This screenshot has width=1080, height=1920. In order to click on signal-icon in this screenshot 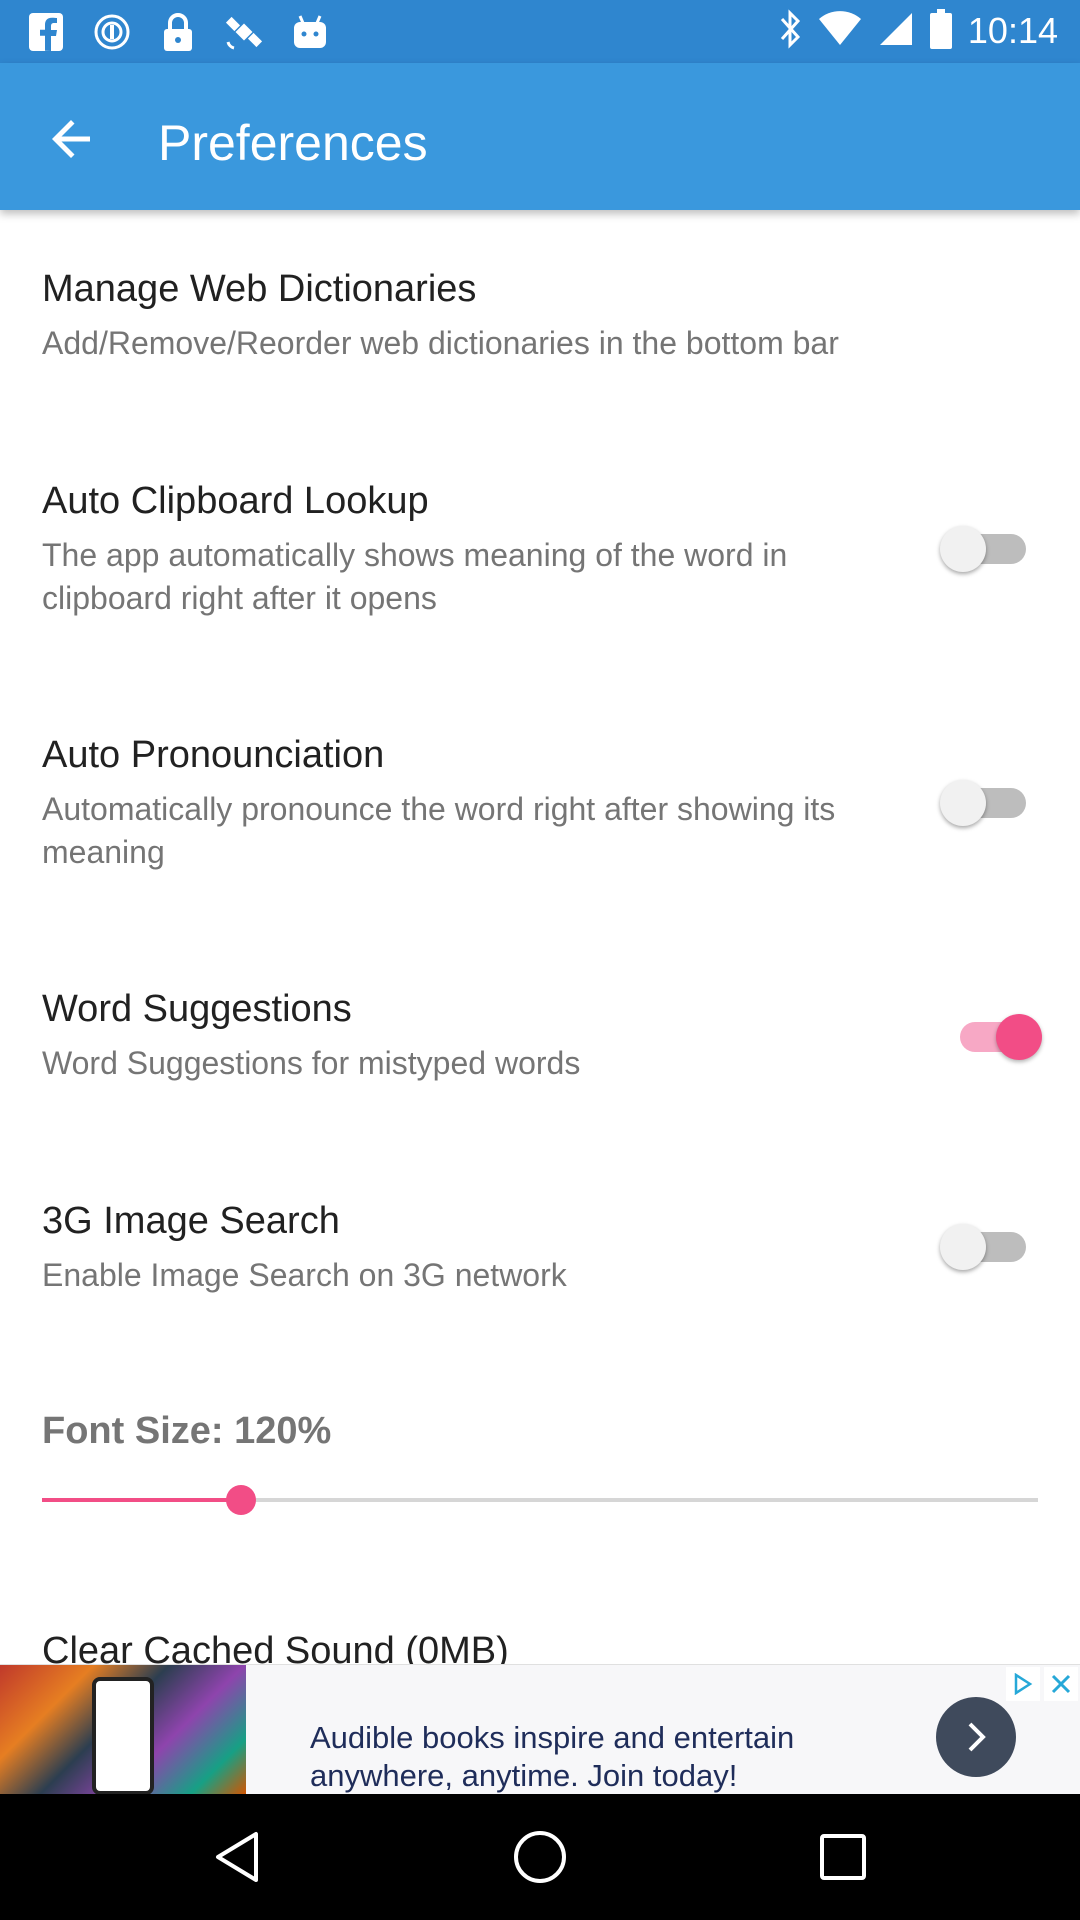, I will do `click(896, 31)`.